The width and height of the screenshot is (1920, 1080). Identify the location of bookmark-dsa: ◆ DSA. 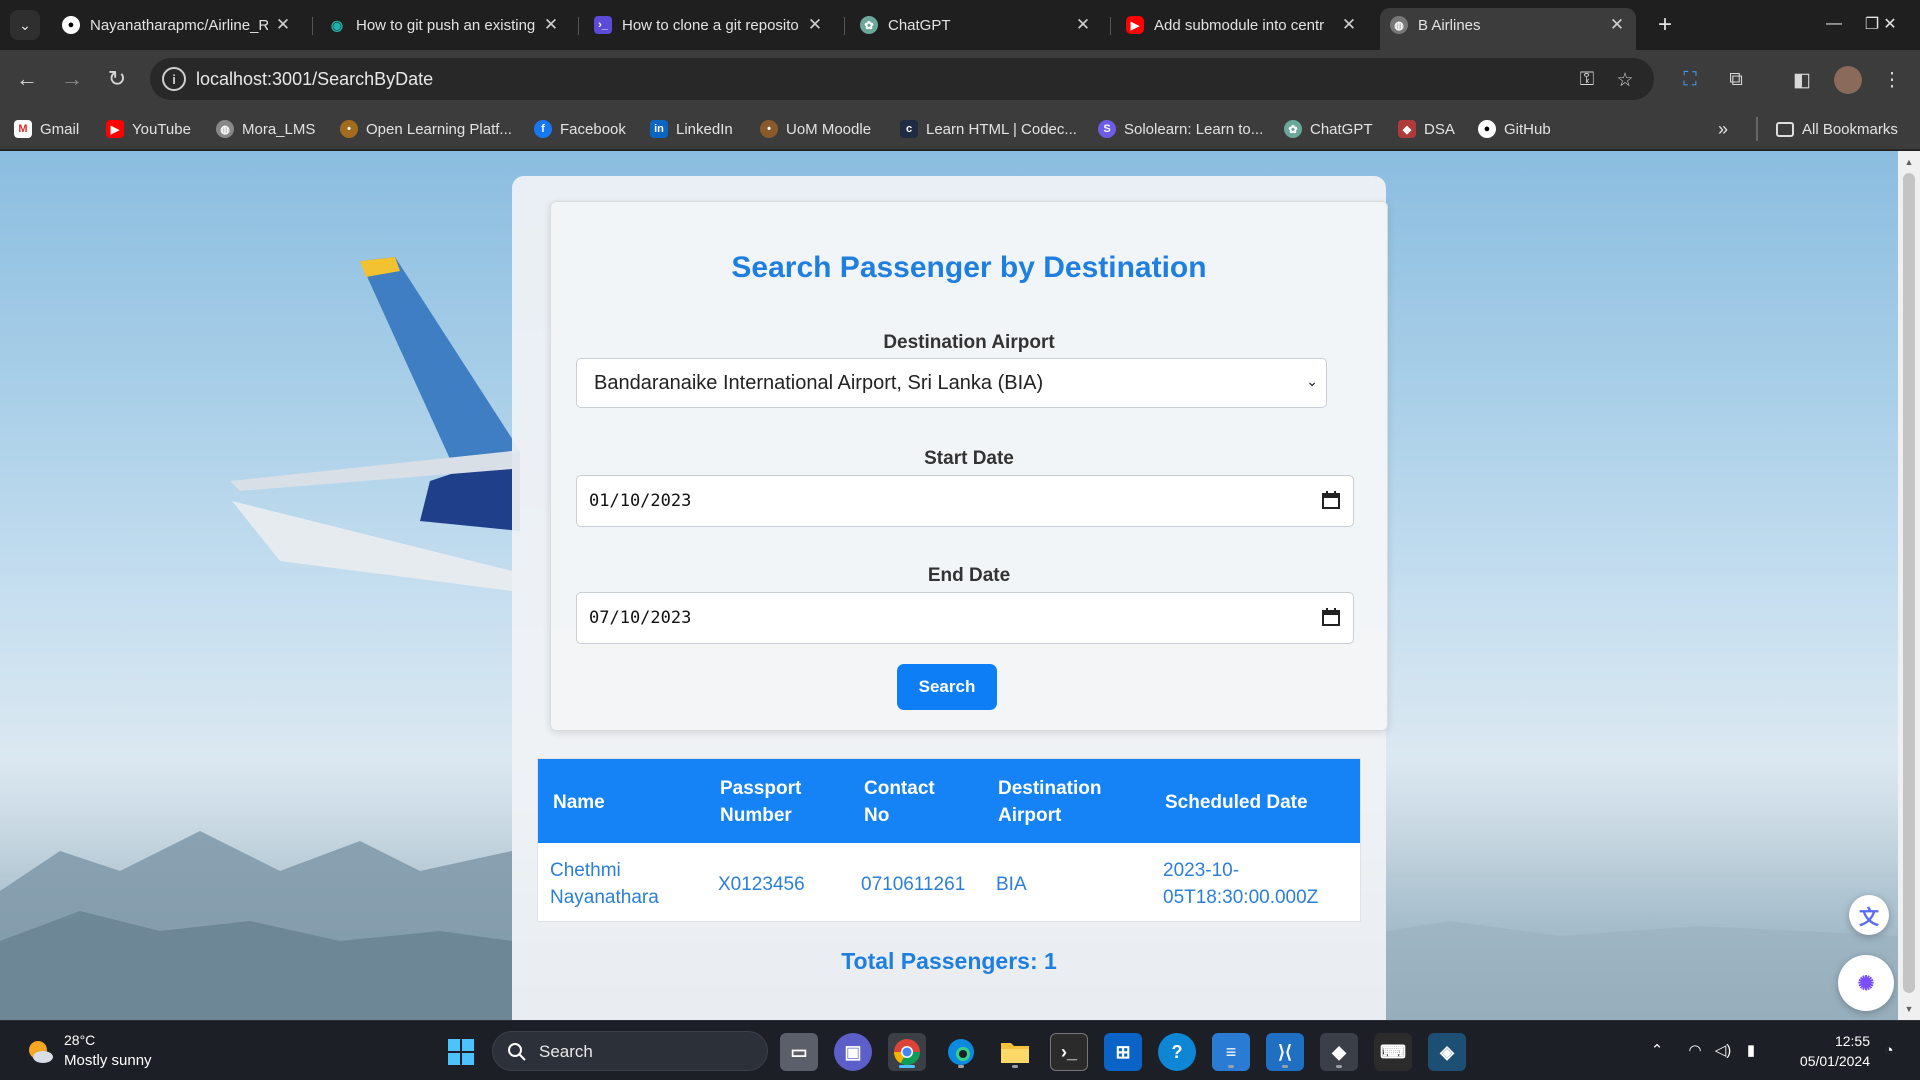
(1426, 129).